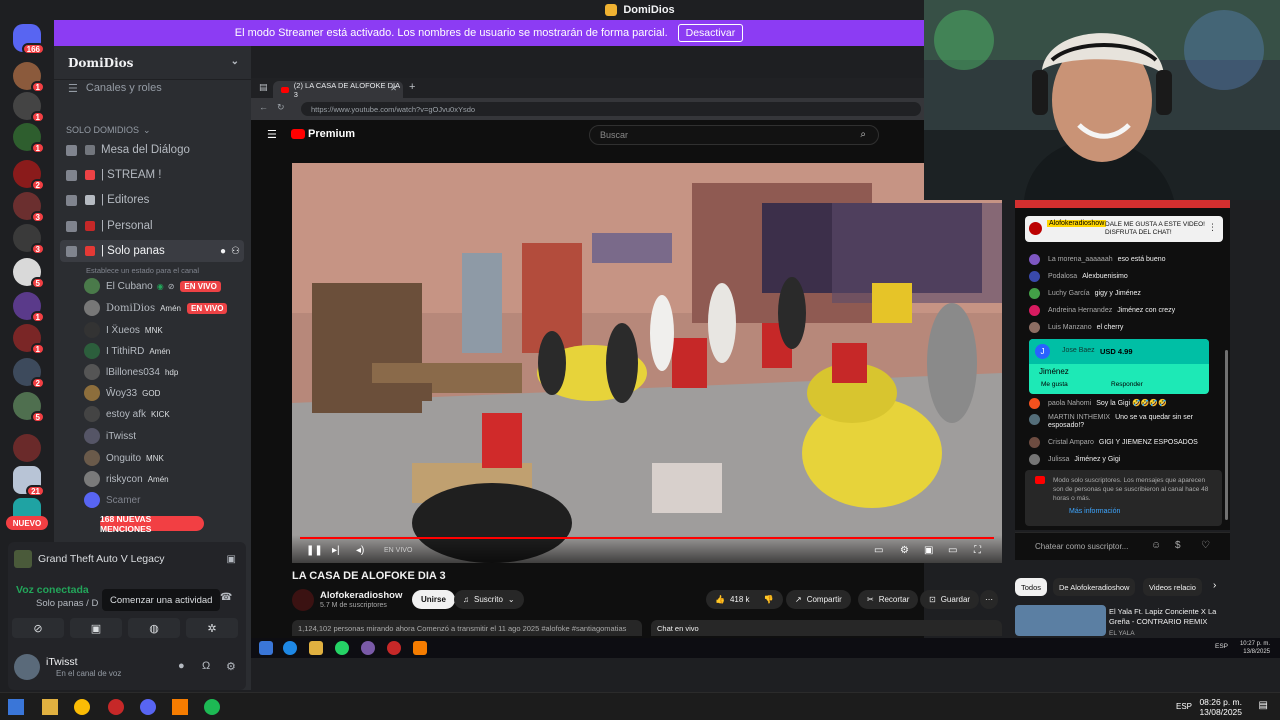 The width and height of the screenshot is (1280, 720). I want to click on reload-icon: ↻, so click(281, 107).